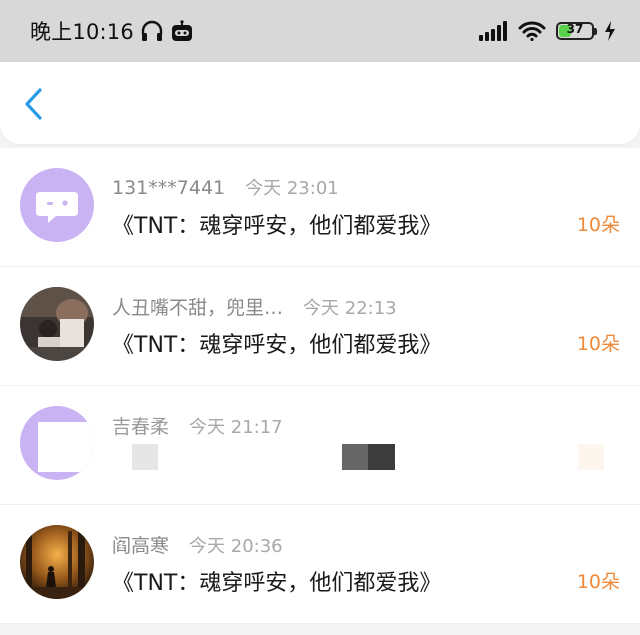  Describe the element at coordinates (236, 427) in the screenshot. I see `record-time: 今天 21:17` at that location.